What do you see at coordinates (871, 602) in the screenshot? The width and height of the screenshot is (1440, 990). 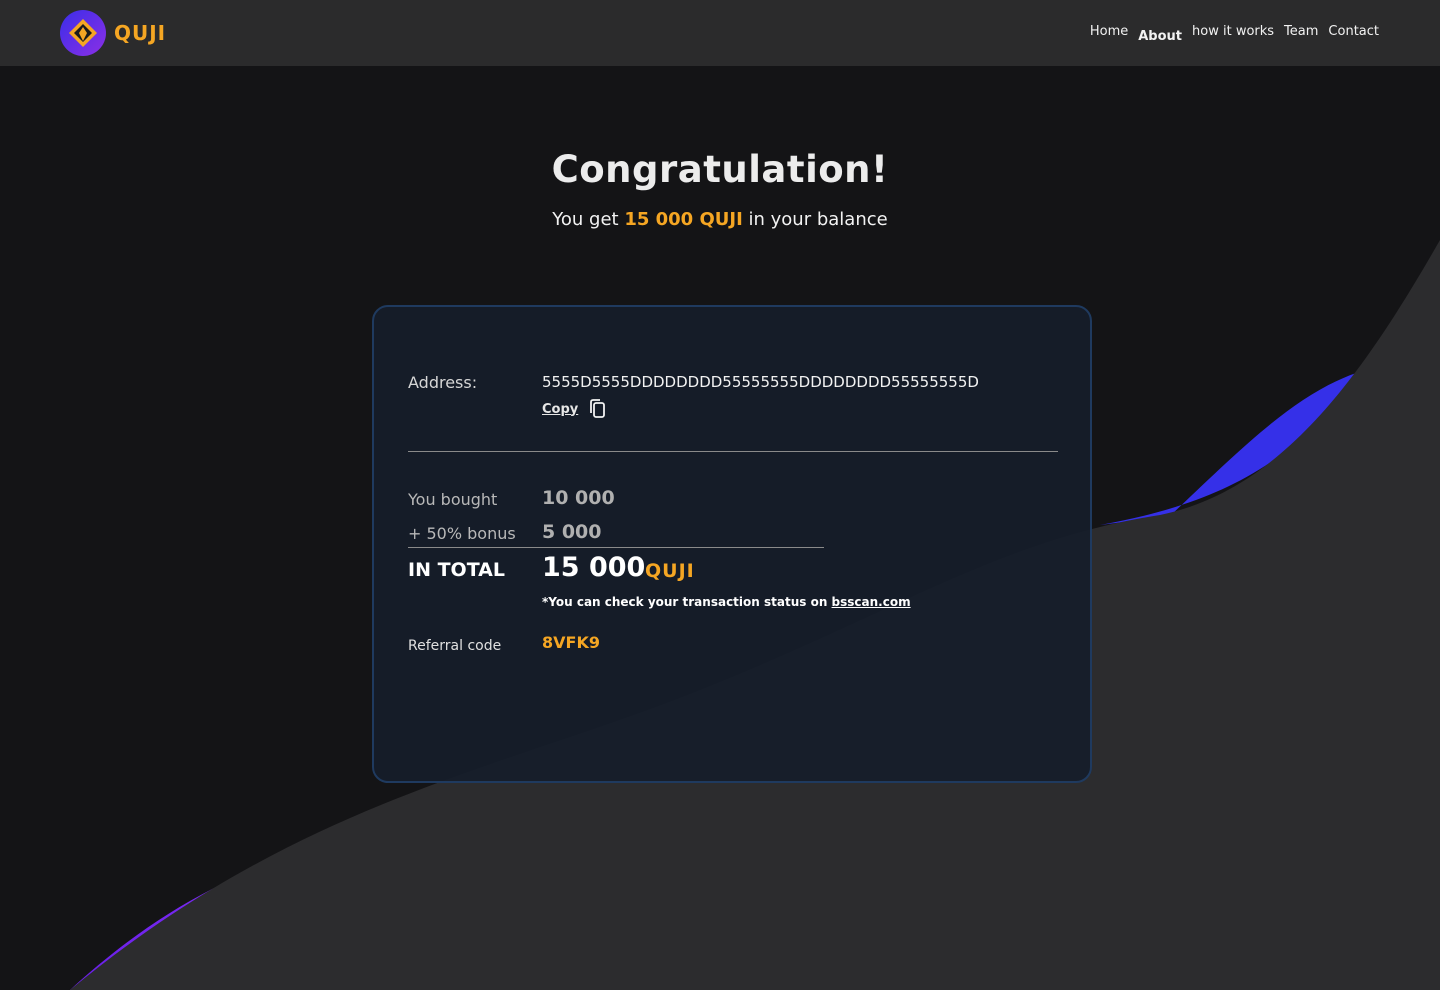 I see `bsscan-link: bsscan.com` at bounding box center [871, 602].